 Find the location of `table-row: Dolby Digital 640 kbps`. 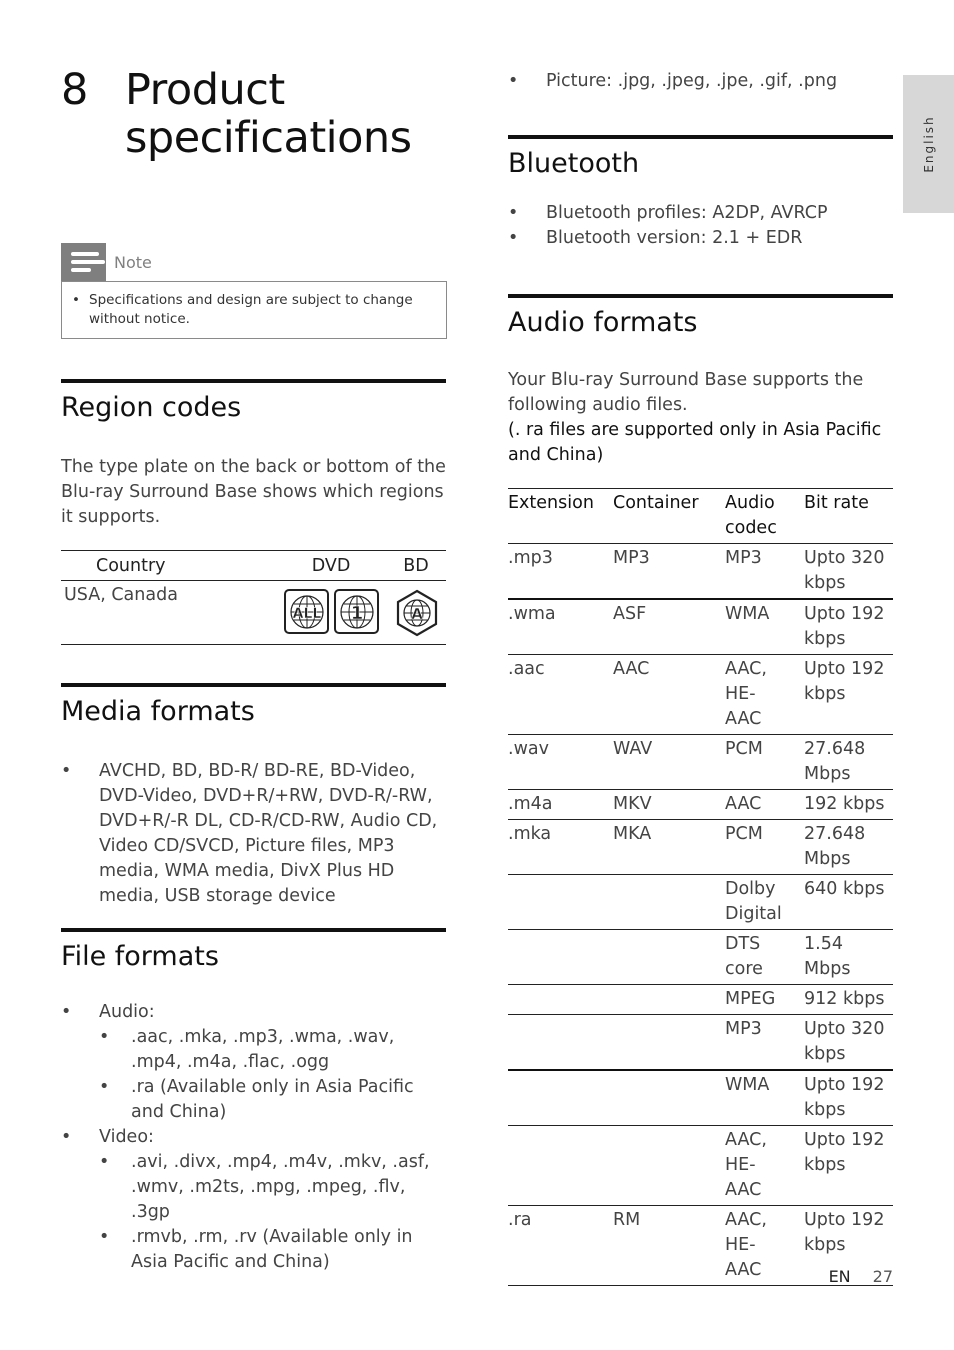

table-row: Dolby Digital 640 kbps is located at coordinates (700, 902).